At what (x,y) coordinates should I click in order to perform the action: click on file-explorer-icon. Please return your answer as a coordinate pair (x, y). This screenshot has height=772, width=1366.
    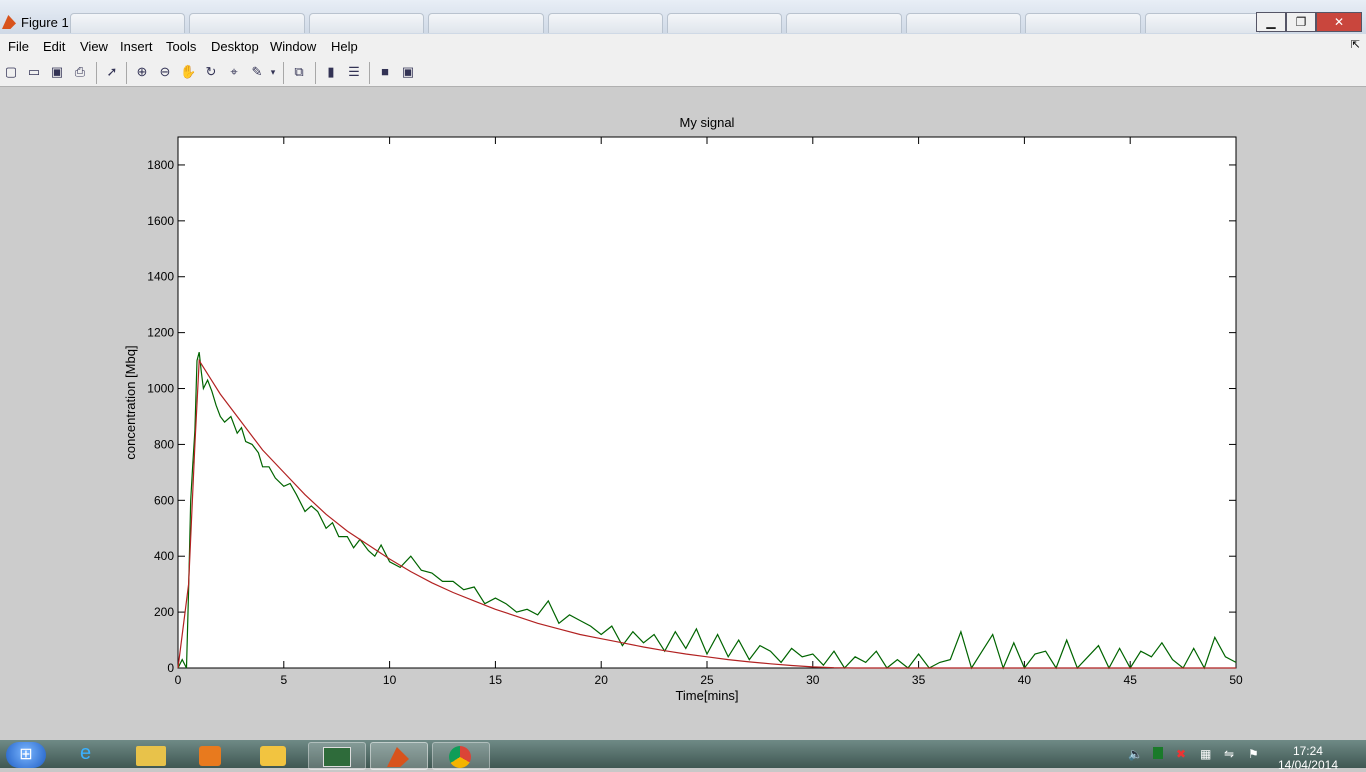
    Looking at the image, I should click on (151, 755).